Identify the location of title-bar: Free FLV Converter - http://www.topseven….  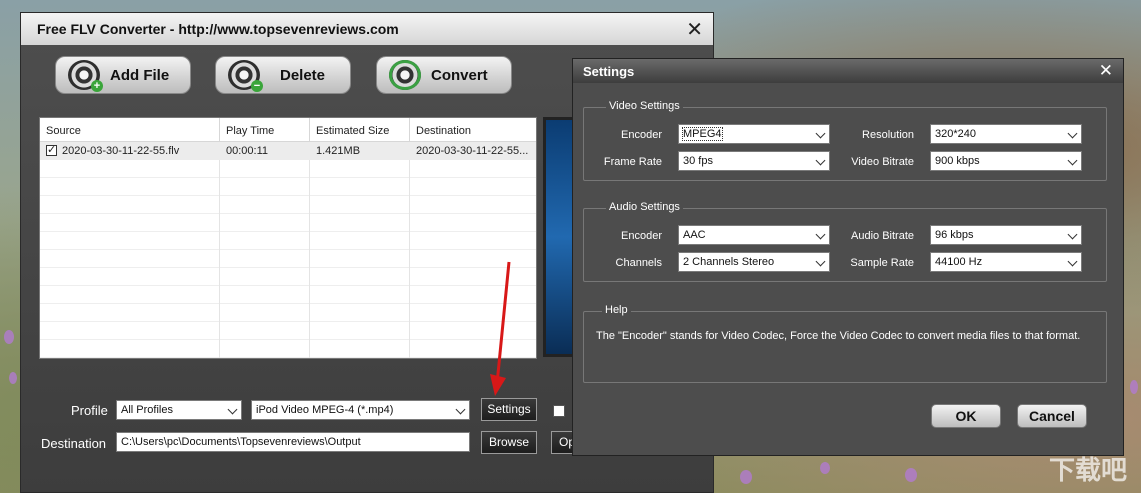
(367, 29).